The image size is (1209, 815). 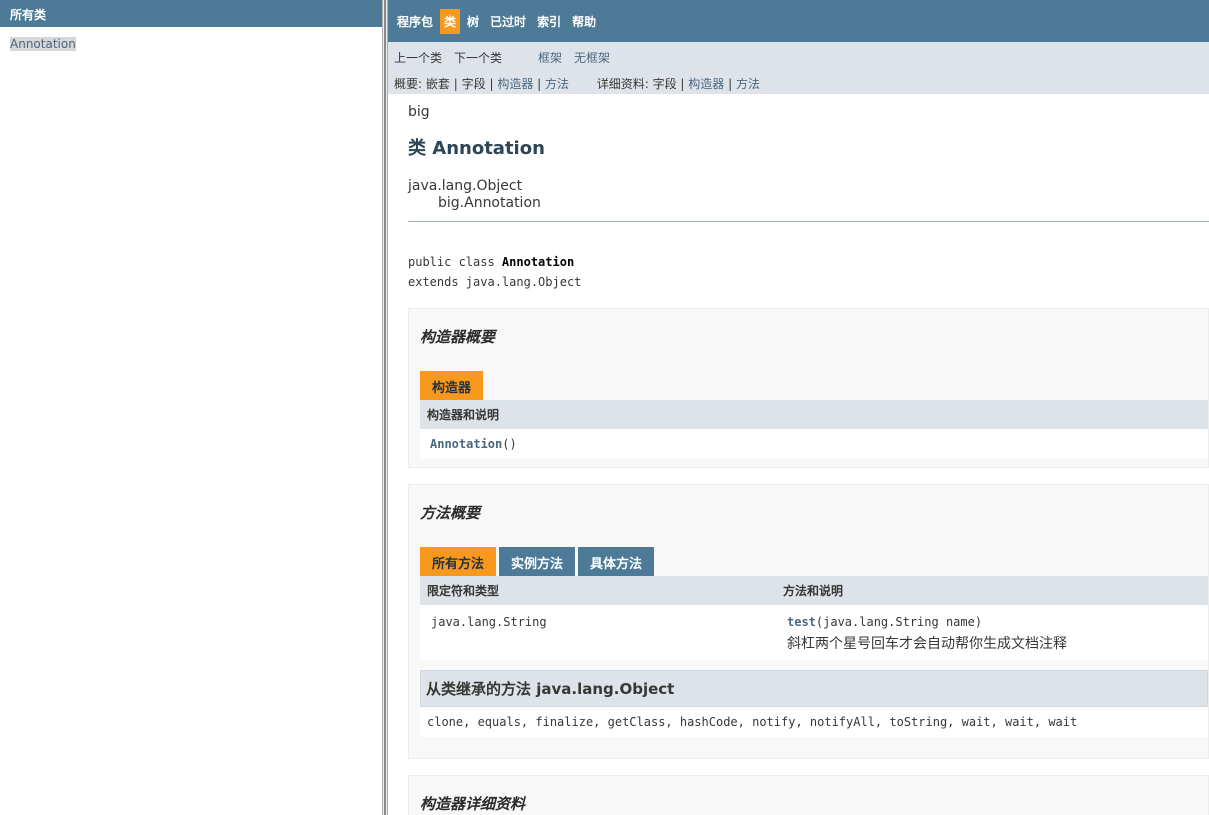 I want to click on constructor-params: (), so click(x=509, y=444).